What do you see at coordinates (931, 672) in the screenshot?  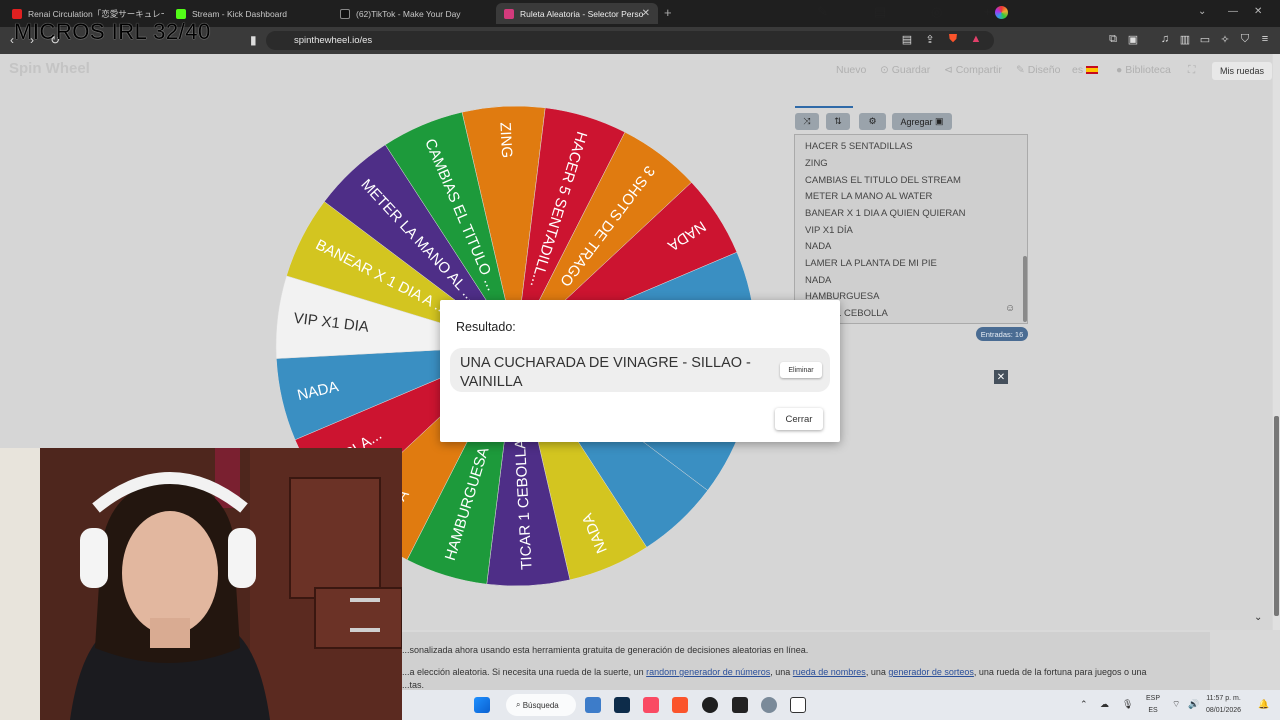 I see `raffle-link: generador de sorteos` at bounding box center [931, 672].